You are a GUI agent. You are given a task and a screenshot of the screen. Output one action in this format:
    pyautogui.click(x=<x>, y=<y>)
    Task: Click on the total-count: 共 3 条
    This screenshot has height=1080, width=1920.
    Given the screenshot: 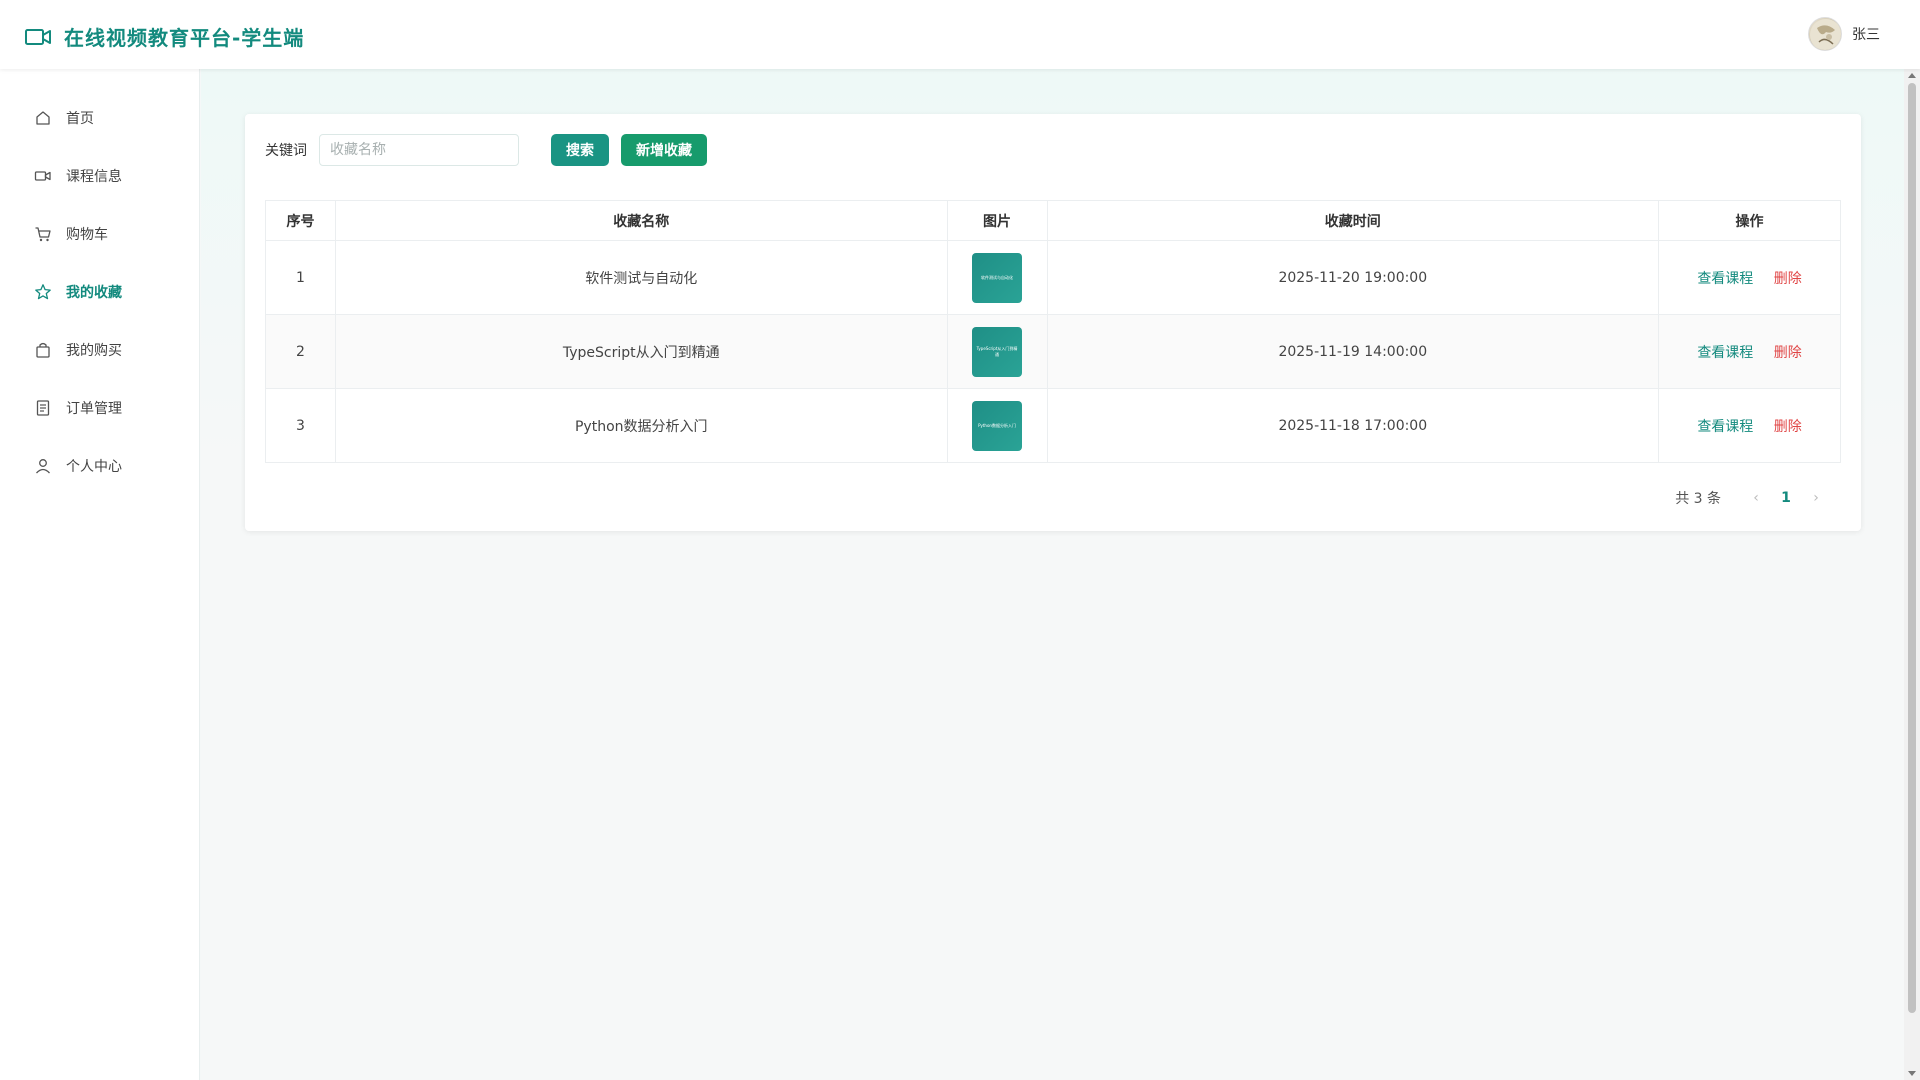 What is the action you would take?
    pyautogui.click(x=1698, y=499)
    